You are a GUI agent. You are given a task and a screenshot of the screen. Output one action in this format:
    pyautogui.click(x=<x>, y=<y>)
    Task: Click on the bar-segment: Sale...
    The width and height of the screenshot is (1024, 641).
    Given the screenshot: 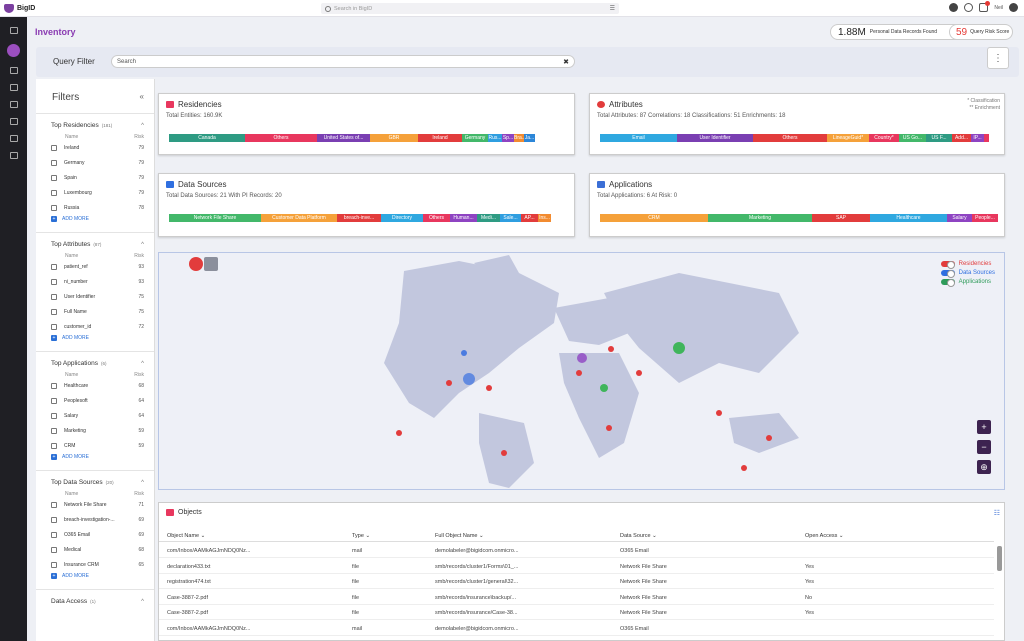 What is the action you would take?
    pyautogui.click(x=510, y=218)
    